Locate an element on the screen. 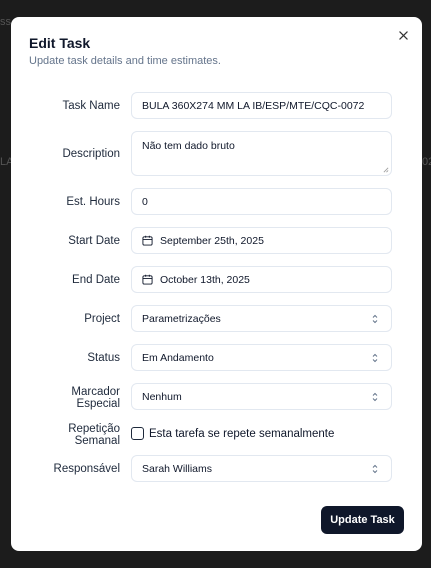 Image resolution: width=431 pixels, height=568 pixels. est-hours-label: Est. Hours is located at coordinates (93, 202).